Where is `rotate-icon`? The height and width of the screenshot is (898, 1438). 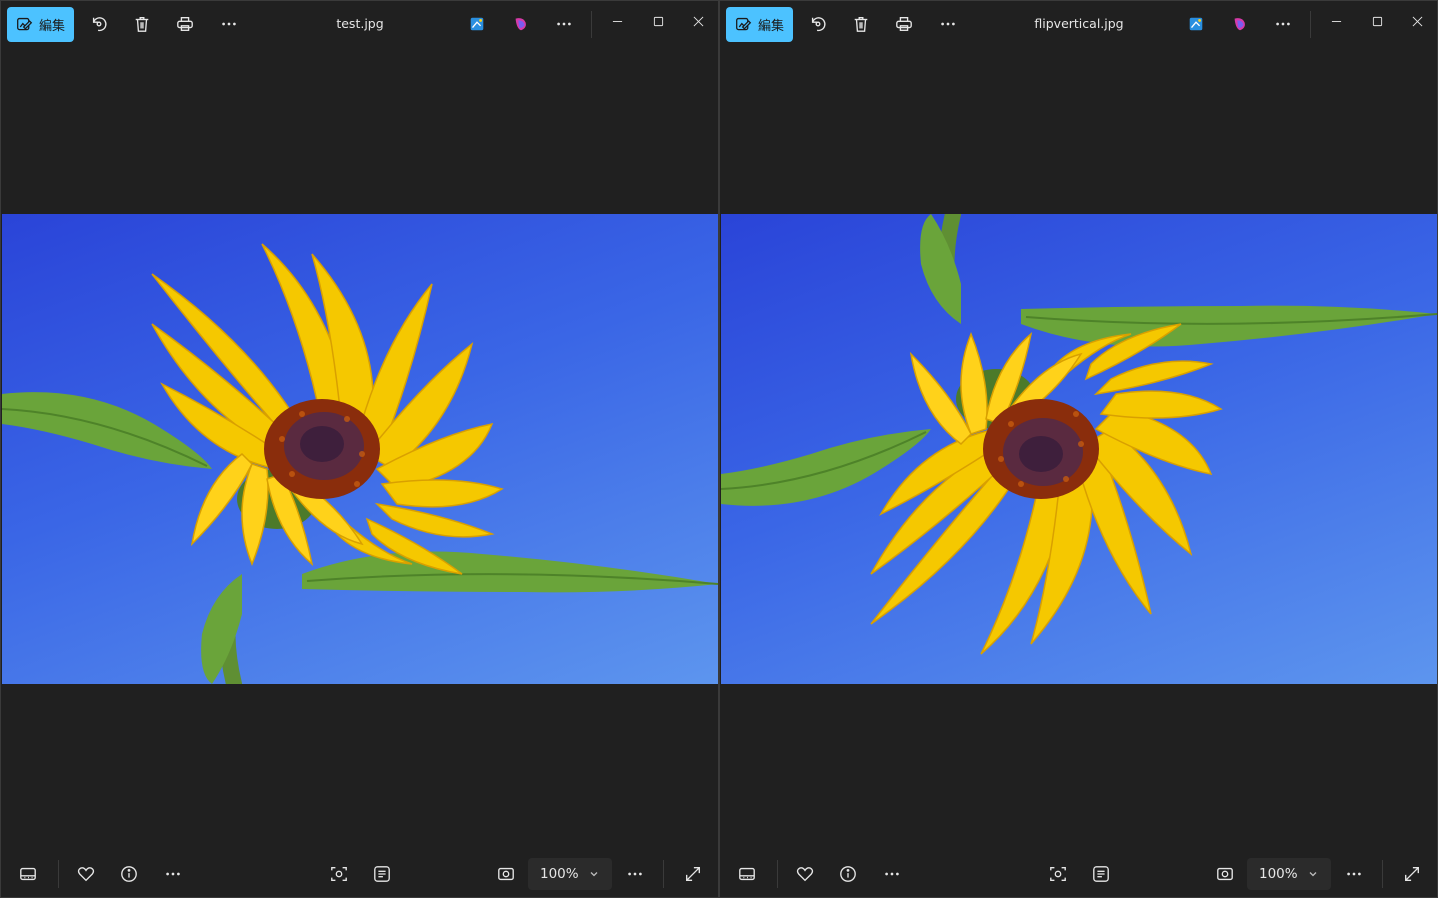 rotate-icon is located at coordinates (99, 24).